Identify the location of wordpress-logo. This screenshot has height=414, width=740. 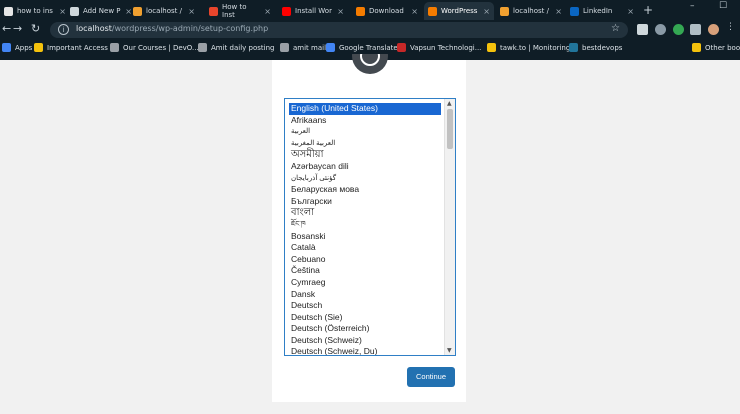
(370, 65).